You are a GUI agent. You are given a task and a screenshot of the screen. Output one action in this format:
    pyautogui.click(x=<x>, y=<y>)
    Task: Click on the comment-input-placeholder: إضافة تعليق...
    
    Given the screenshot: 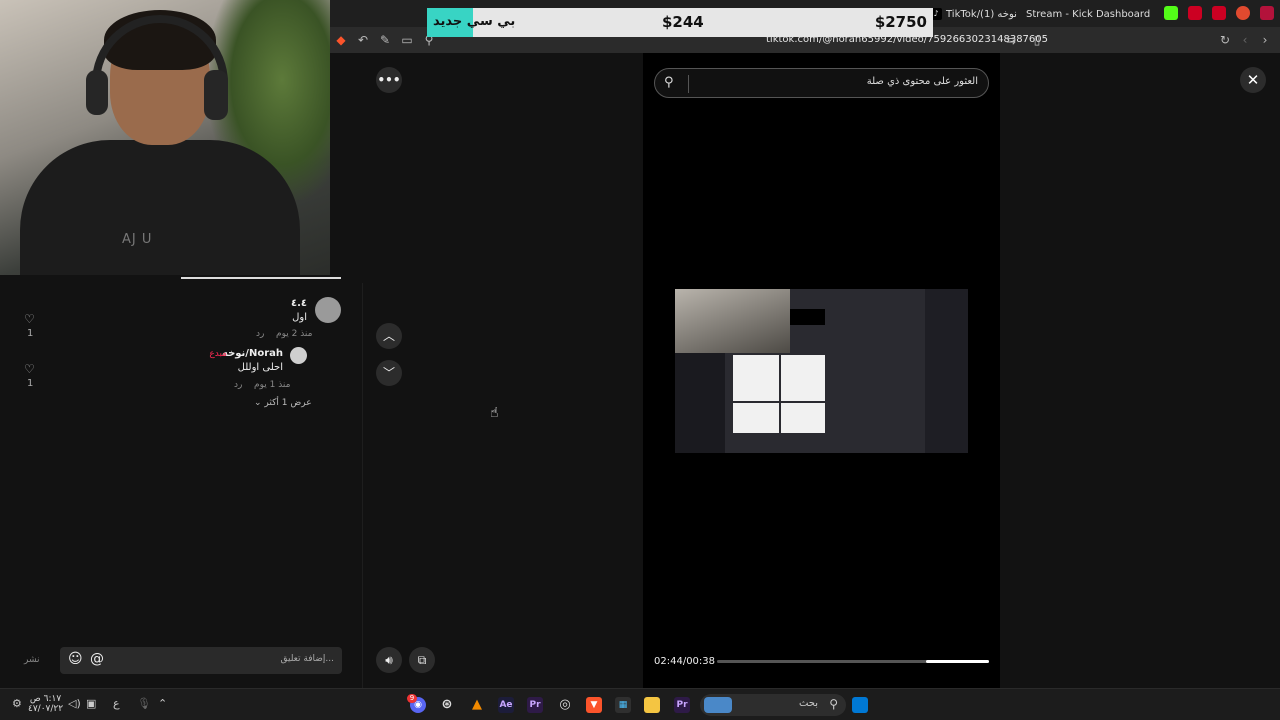 What is the action you would take?
    pyautogui.click(x=307, y=659)
    